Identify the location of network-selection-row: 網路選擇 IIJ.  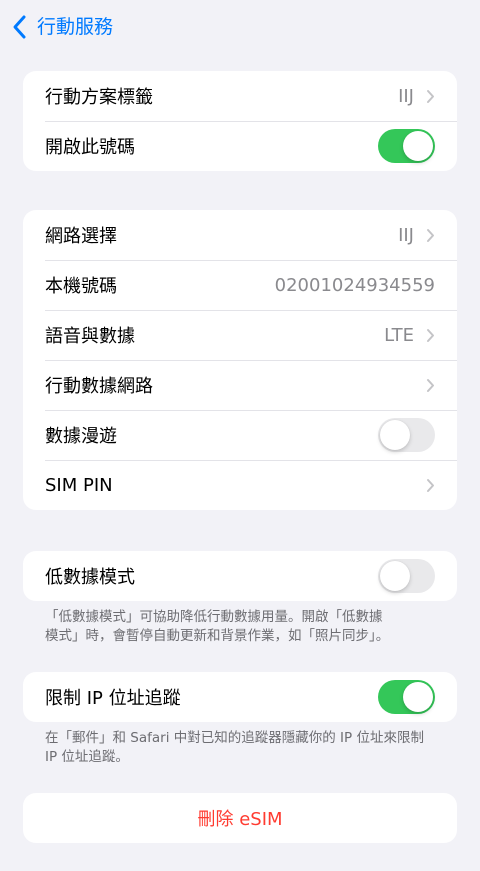
(240, 235).